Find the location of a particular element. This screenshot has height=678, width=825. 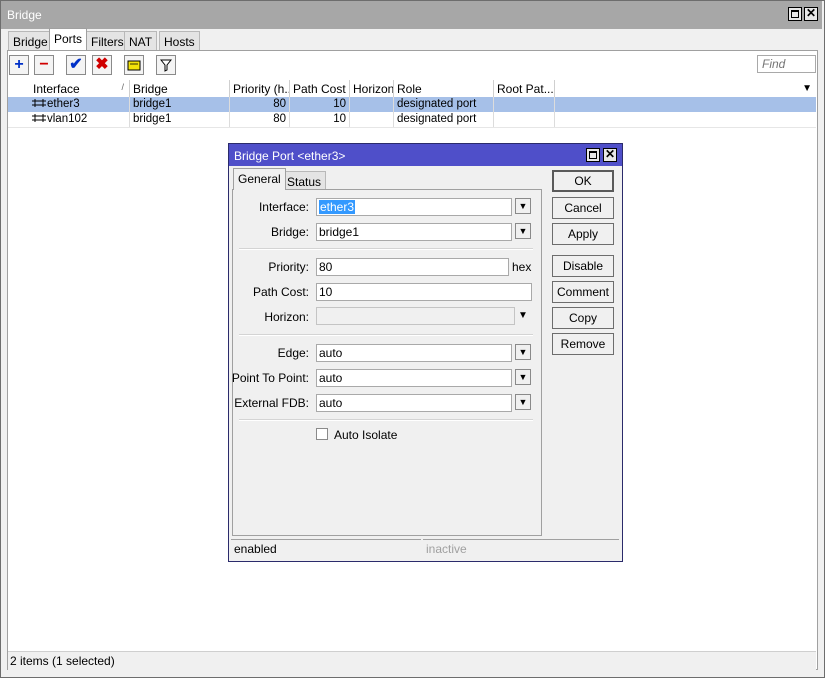

close-button: ✕ is located at coordinates (811, 14).